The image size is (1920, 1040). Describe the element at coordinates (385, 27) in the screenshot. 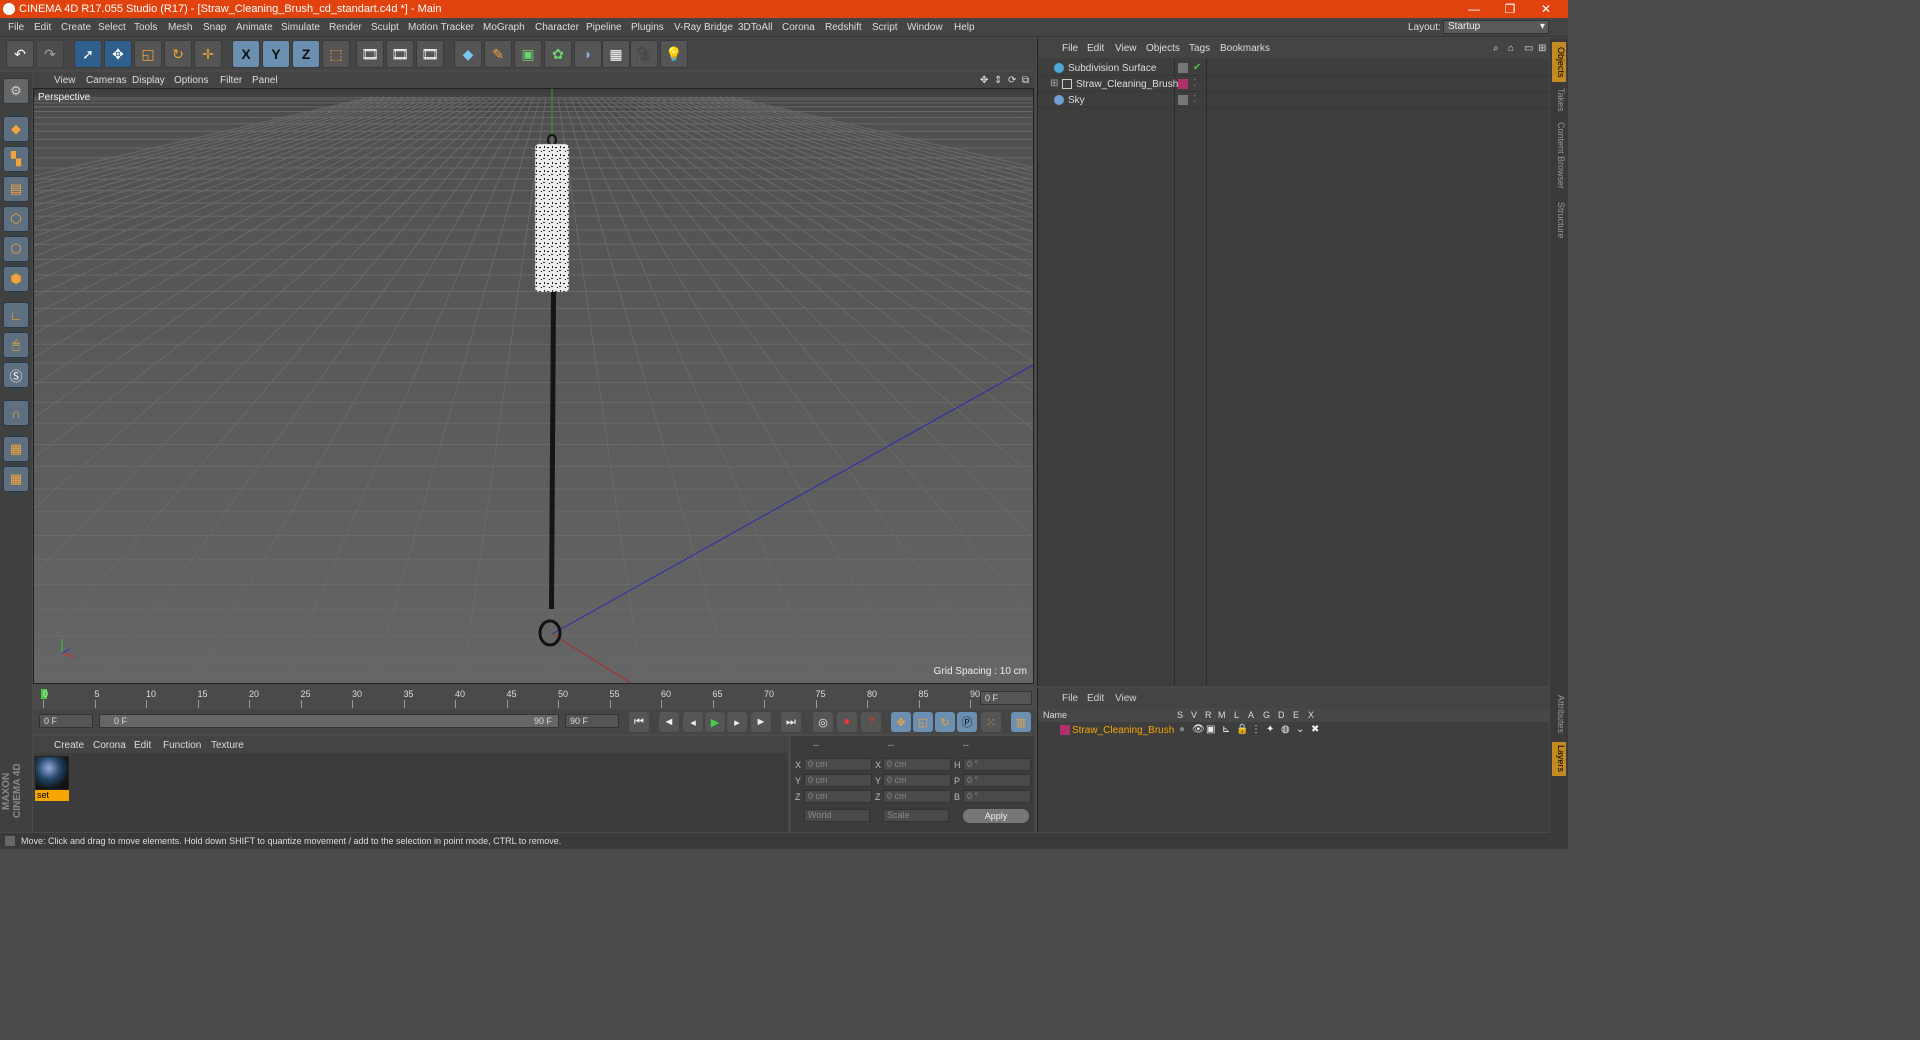

I see `menu-sculpt: Sculpt` at that location.